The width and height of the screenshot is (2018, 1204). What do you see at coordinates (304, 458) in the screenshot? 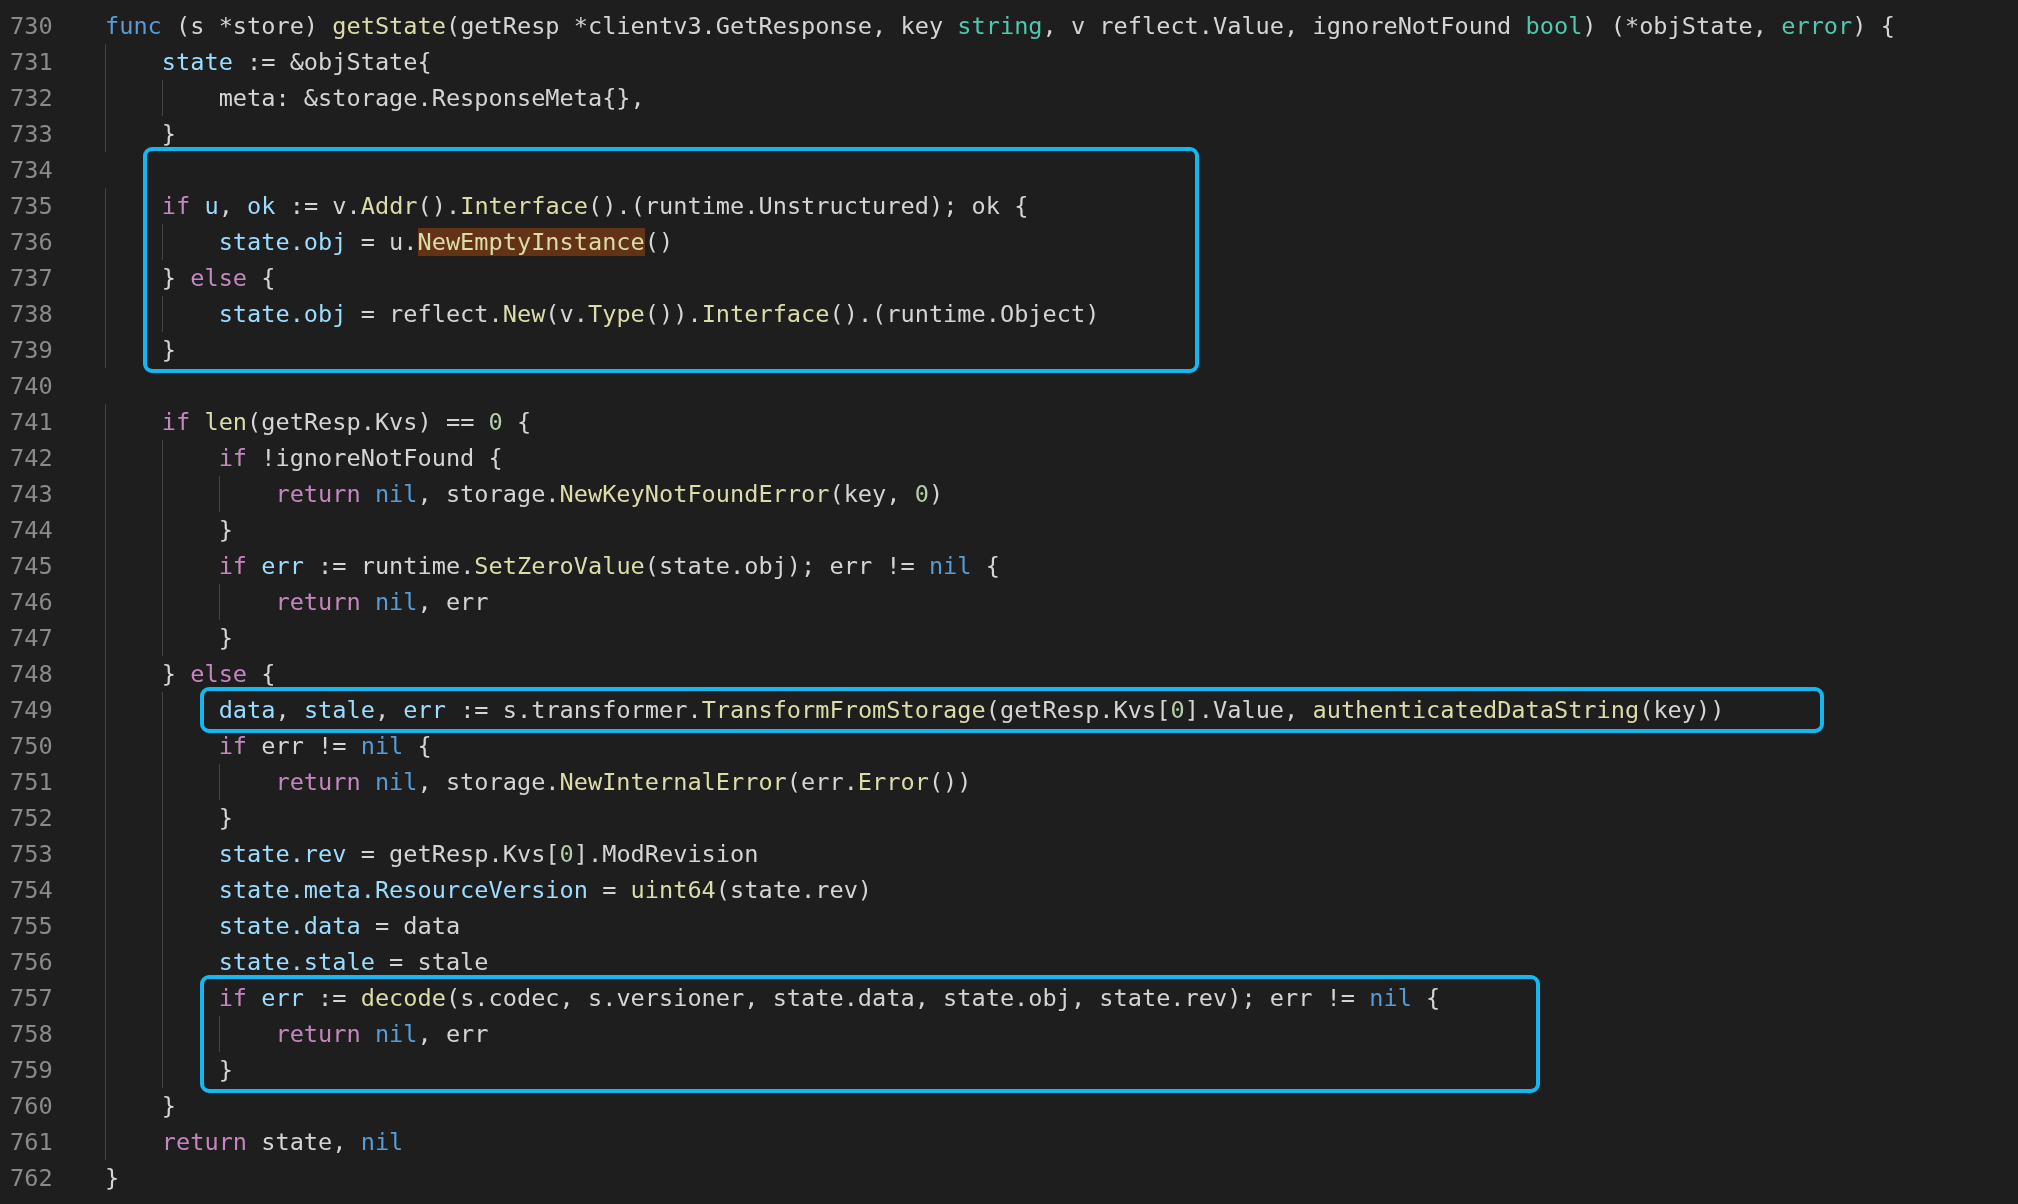
I see `code-line: if !ignoreNotFound {` at bounding box center [304, 458].